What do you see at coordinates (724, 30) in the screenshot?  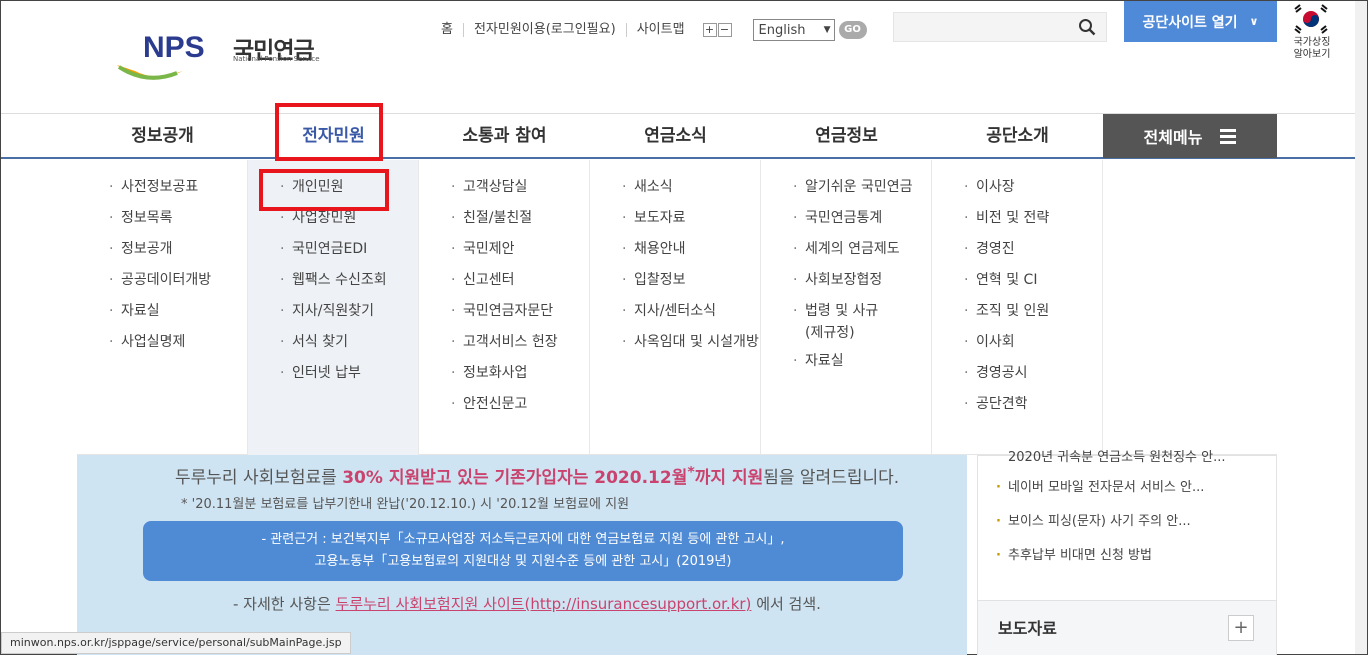 I see `zoom-out-button: −` at bounding box center [724, 30].